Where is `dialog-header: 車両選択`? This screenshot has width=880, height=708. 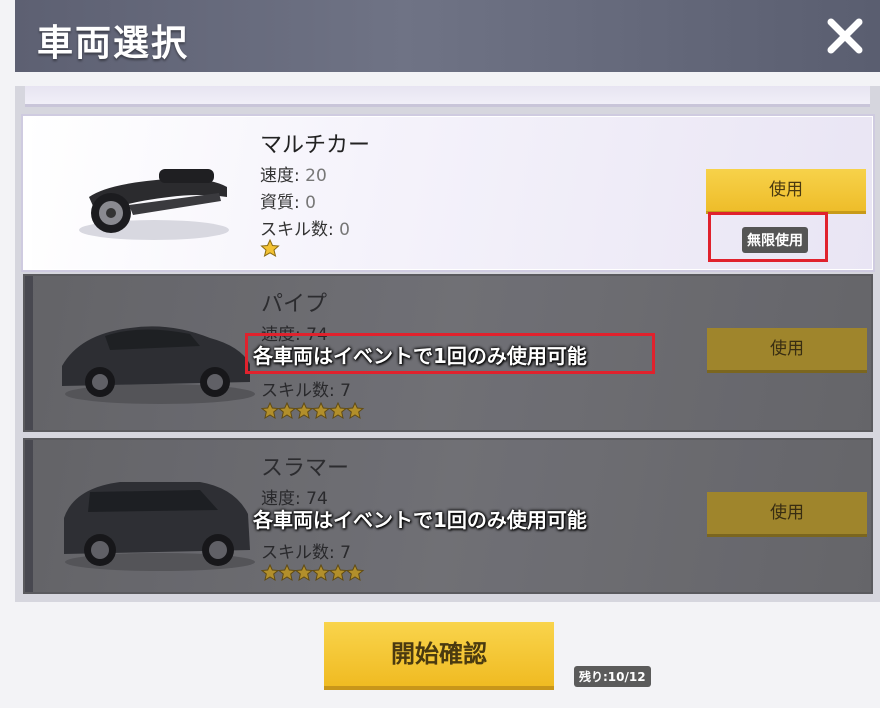
dialog-header: 車両選択 is located at coordinates (447, 36).